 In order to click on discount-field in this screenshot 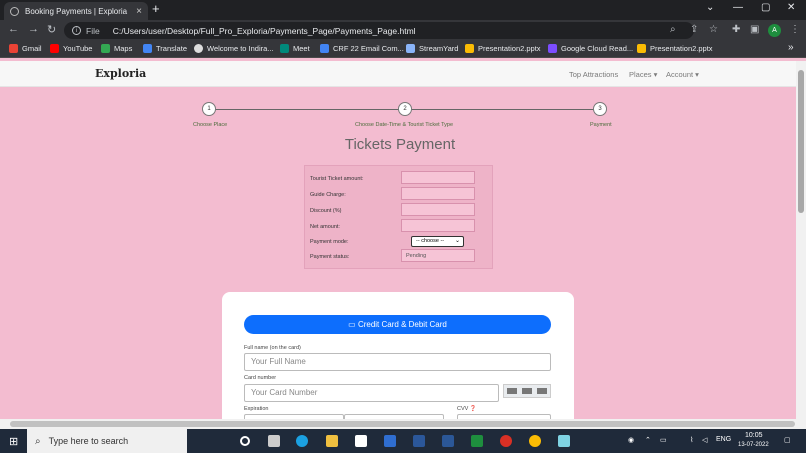, I will do `click(438, 209)`.